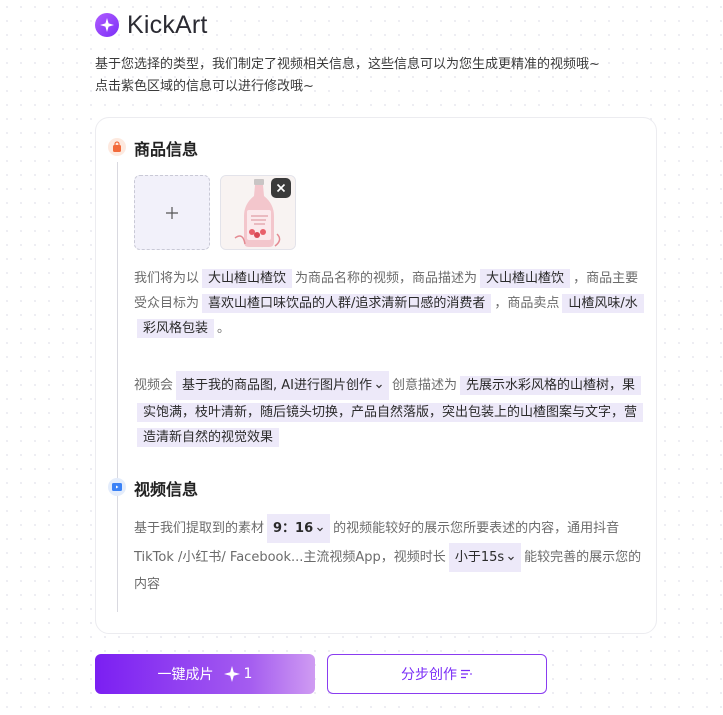 This screenshot has width=723, height=715. I want to click on timeline-line, so click(117, 387).